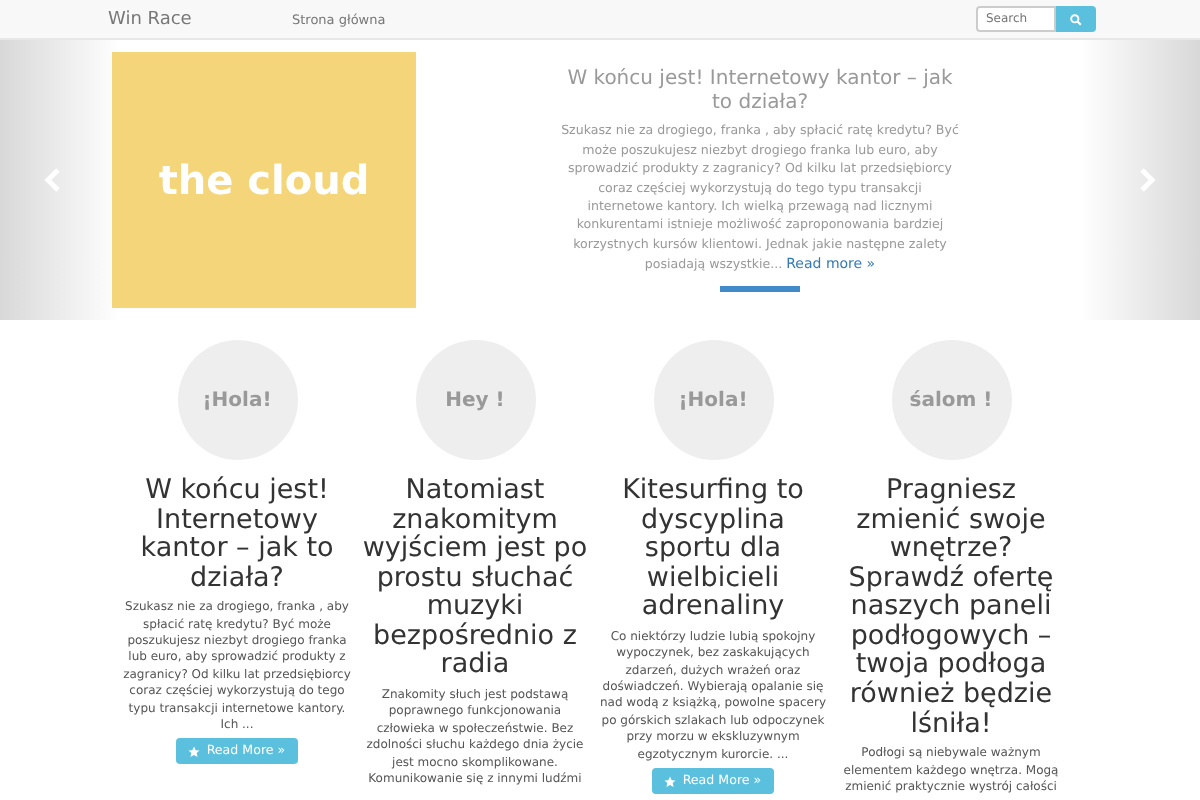 The width and height of the screenshot is (1200, 800). I want to click on slide-image: the cloud, so click(264, 180).